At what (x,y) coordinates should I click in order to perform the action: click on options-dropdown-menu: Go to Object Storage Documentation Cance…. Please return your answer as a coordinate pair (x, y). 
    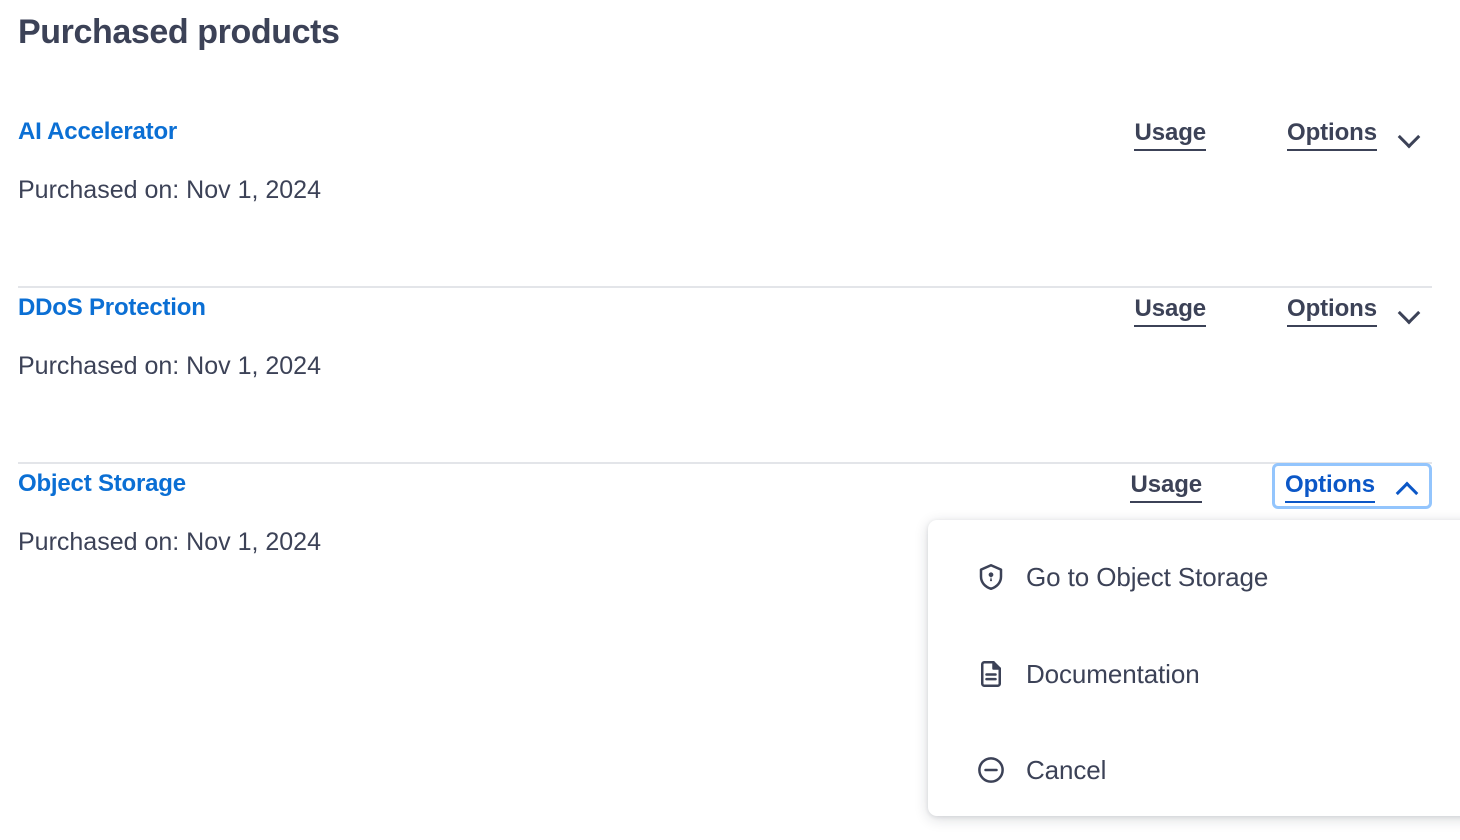
    Looking at the image, I should click on (1194, 668).